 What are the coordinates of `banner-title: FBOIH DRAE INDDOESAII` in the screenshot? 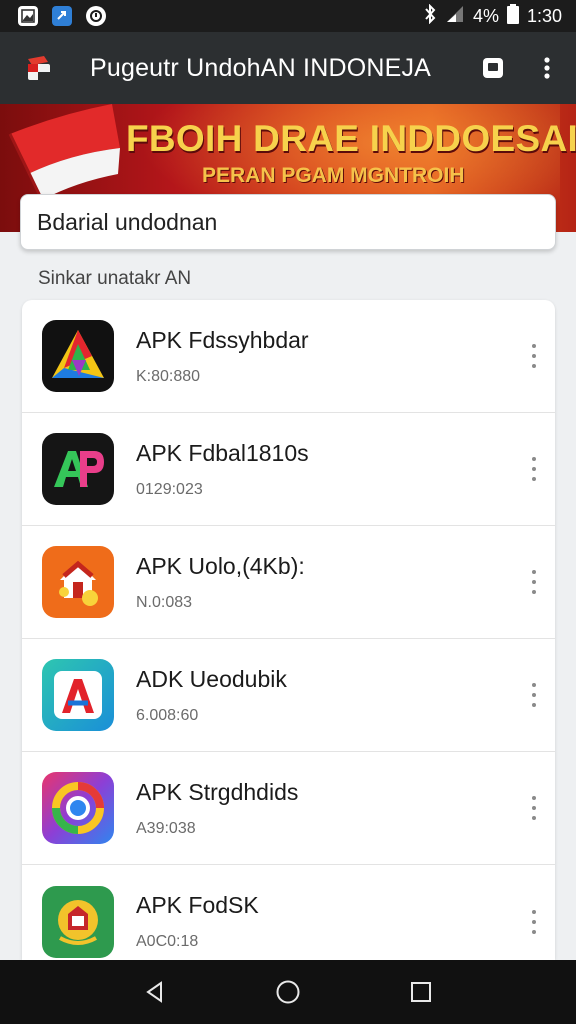 It's located at (351, 138).